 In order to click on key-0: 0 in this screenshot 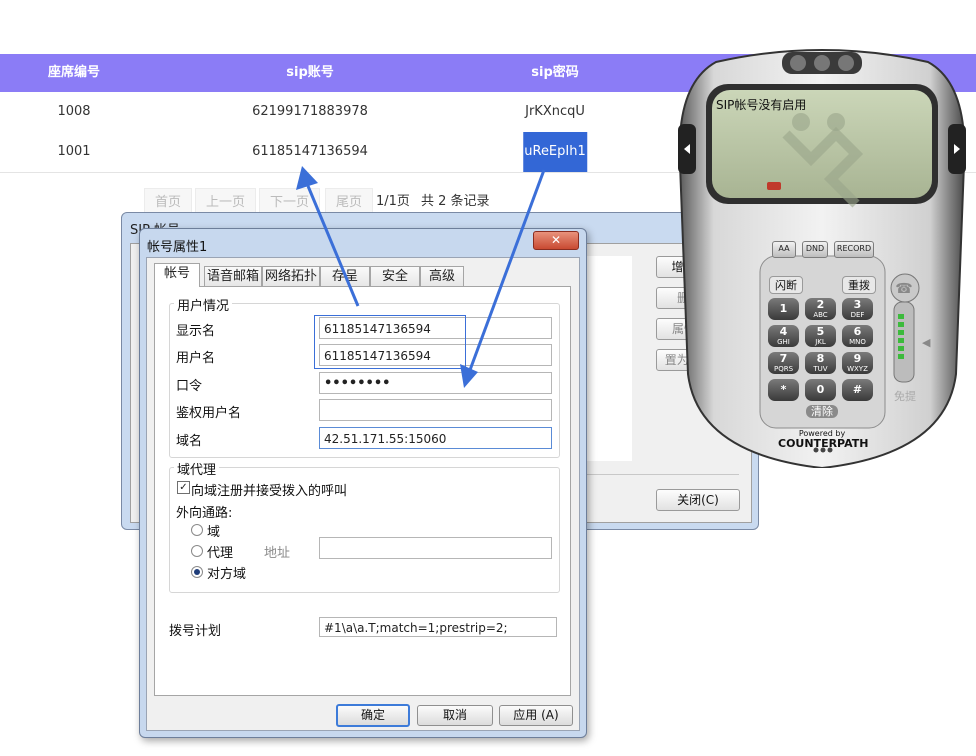, I will do `click(820, 390)`.